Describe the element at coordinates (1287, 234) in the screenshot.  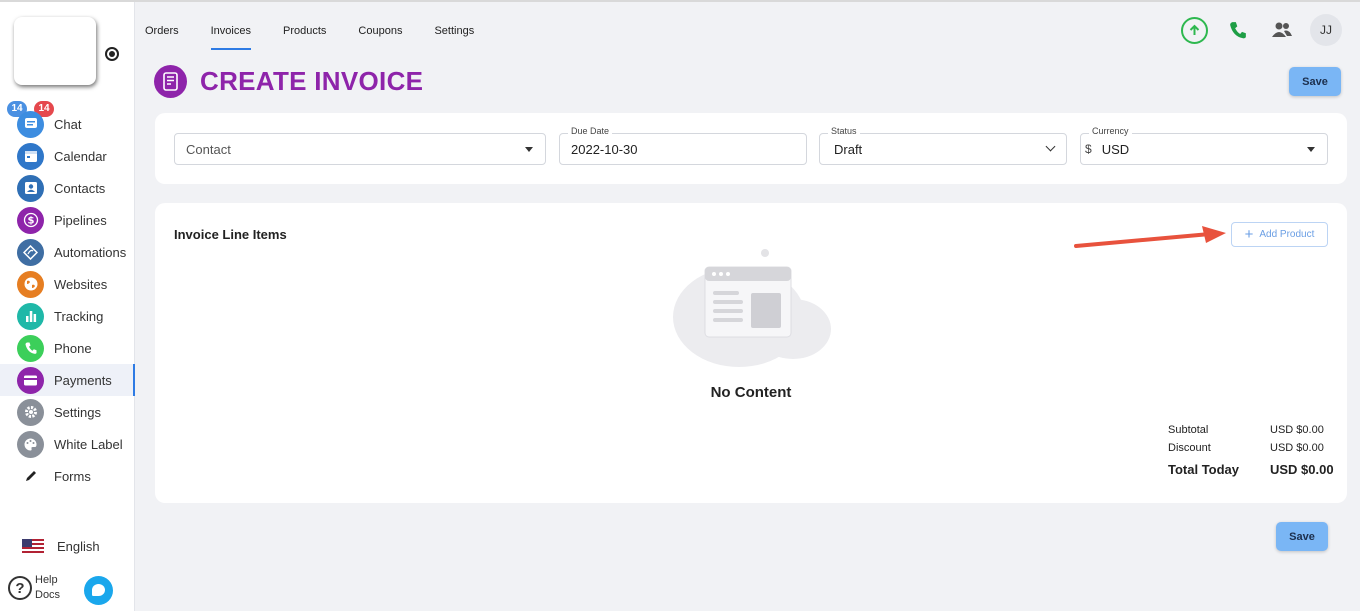
I see `add-product-label: Add Product` at that location.